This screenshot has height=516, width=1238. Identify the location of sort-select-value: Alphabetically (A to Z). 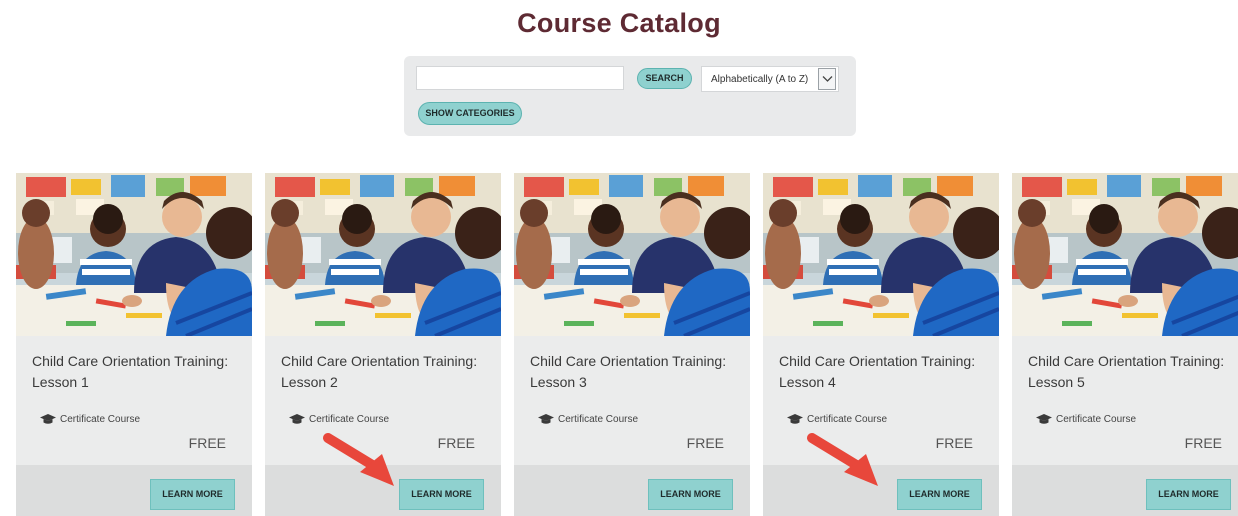
(760, 79).